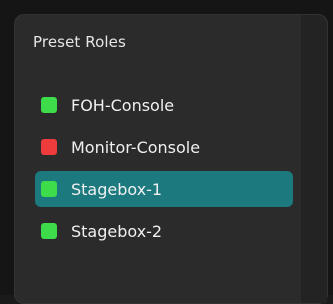 Image resolution: width=333 pixels, height=304 pixels. I want to click on role-label: Monitor-Console, so click(136, 147).